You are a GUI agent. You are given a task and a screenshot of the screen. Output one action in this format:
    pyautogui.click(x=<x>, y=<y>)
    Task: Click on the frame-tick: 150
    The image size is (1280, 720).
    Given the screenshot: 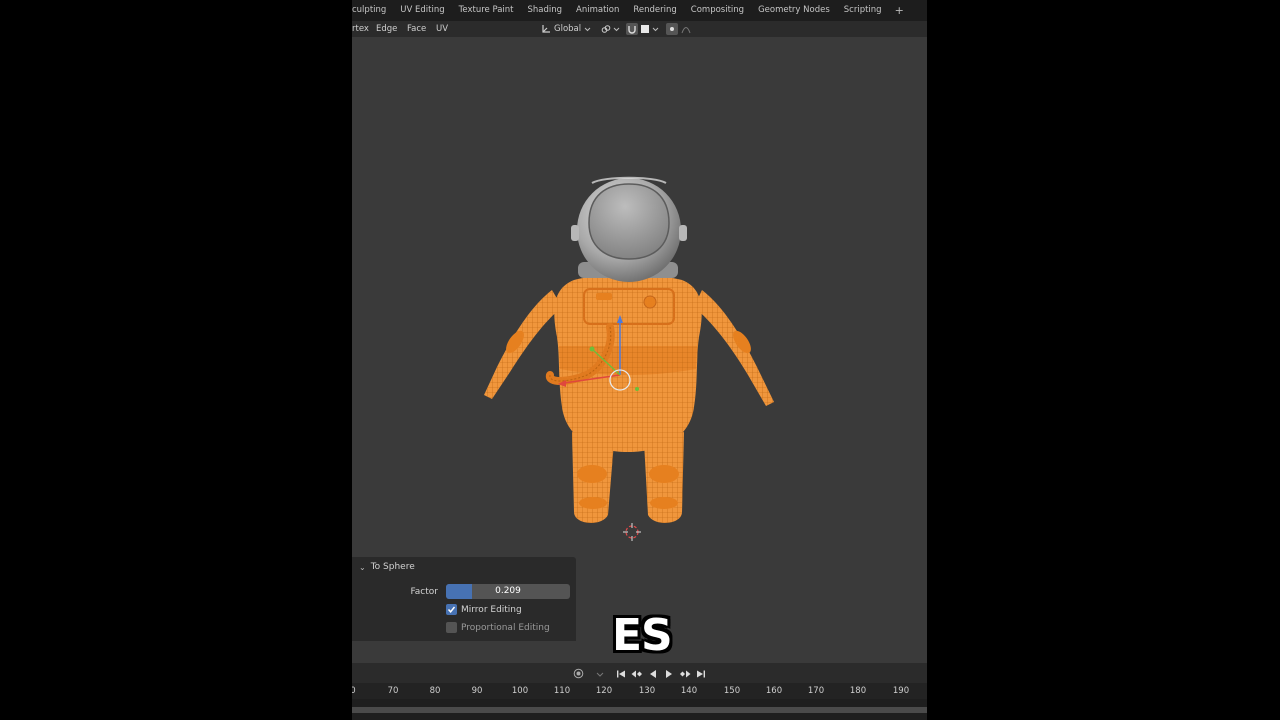 What is the action you would take?
    pyautogui.click(x=732, y=691)
    